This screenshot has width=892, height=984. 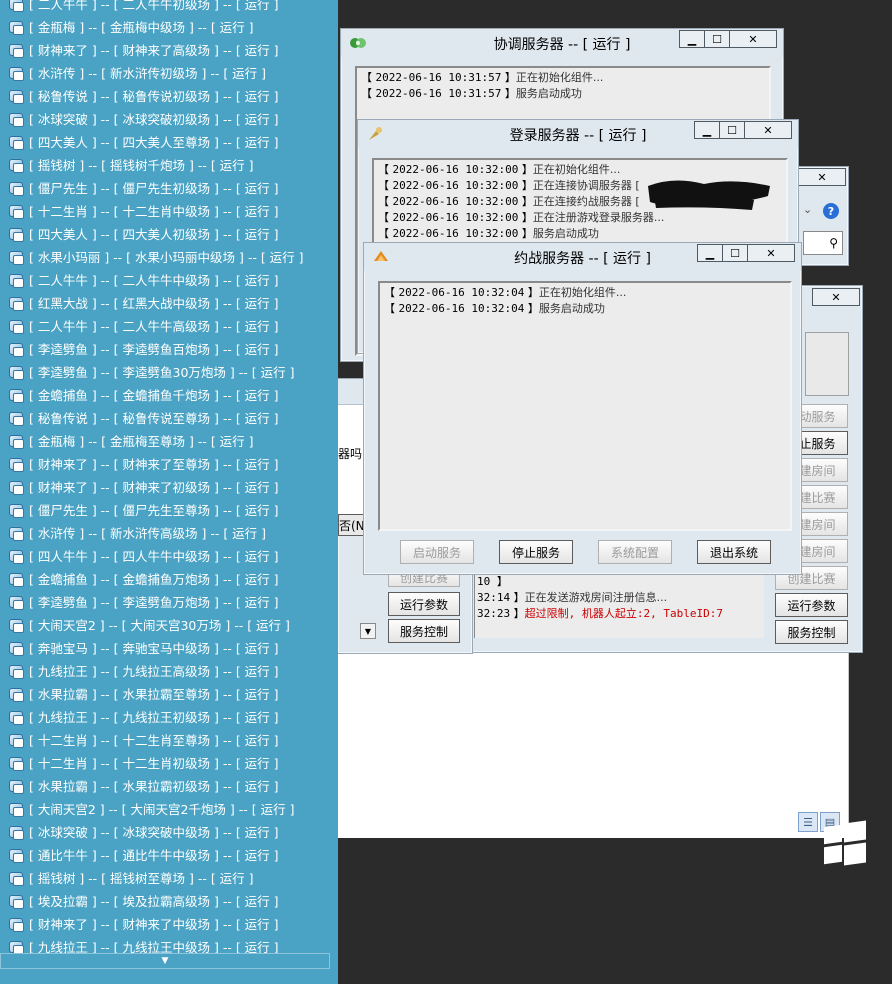 I want to click on server-list-item: [ 秘鲁传说 ] -- [ 秘鲁传说至尊场 ] -- [ 运行 ], so click(x=169, y=417).